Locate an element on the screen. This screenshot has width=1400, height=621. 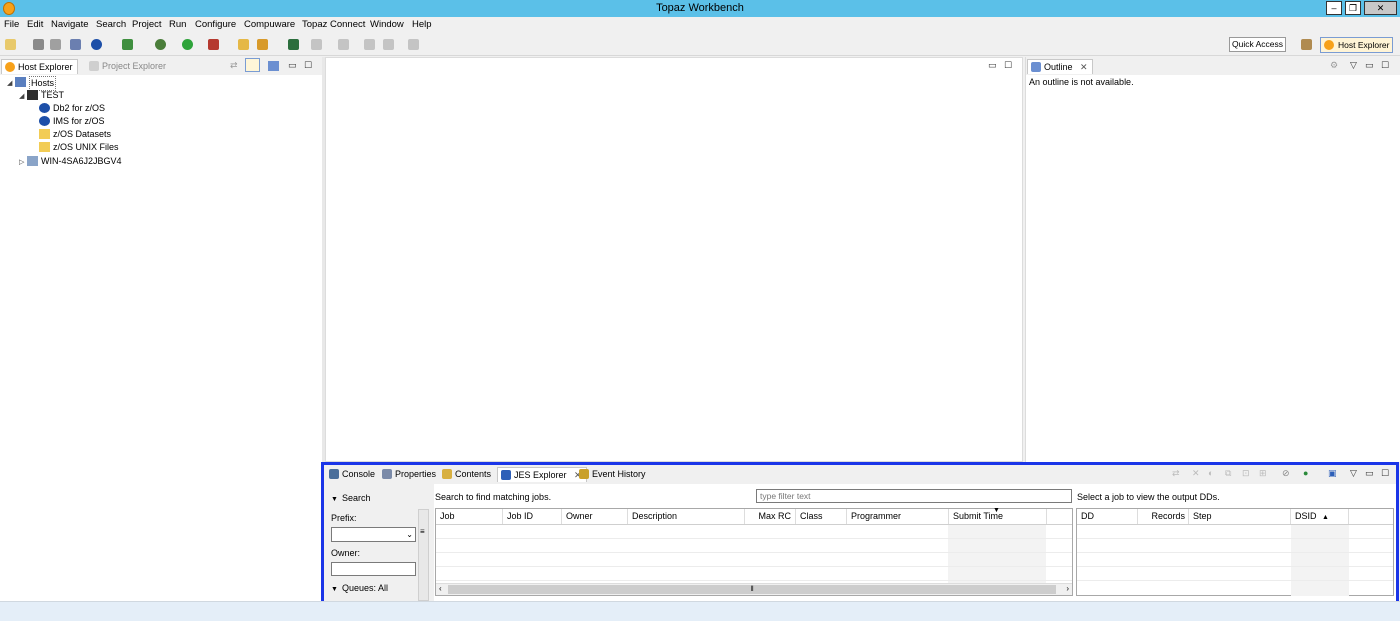
back-icon is located at coordinates (388, 44).